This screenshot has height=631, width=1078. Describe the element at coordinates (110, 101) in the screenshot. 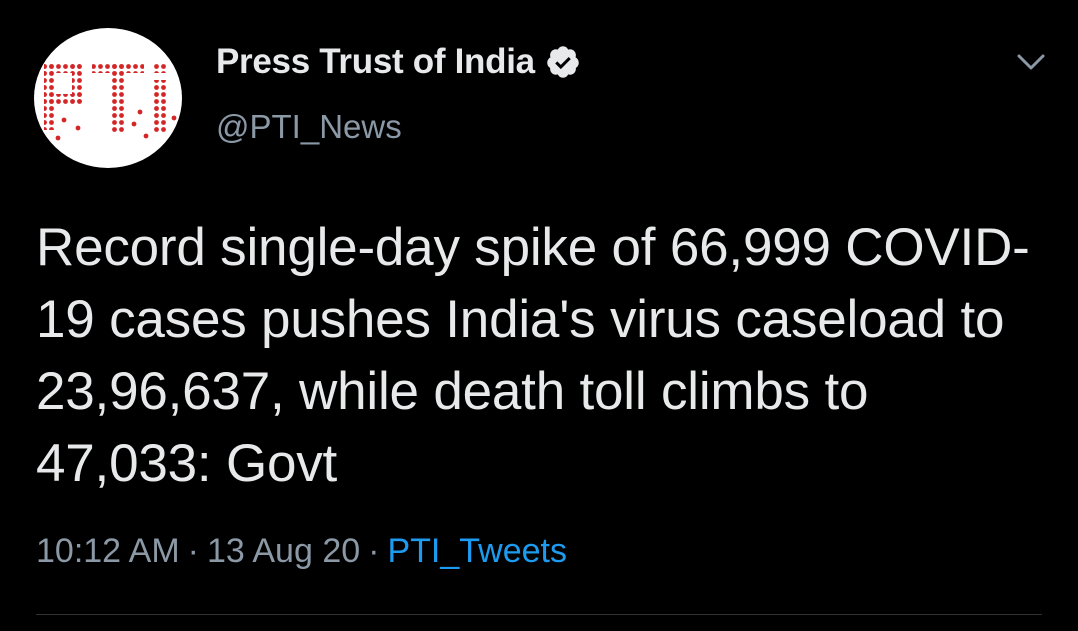

I see `pti-logo` at that location.